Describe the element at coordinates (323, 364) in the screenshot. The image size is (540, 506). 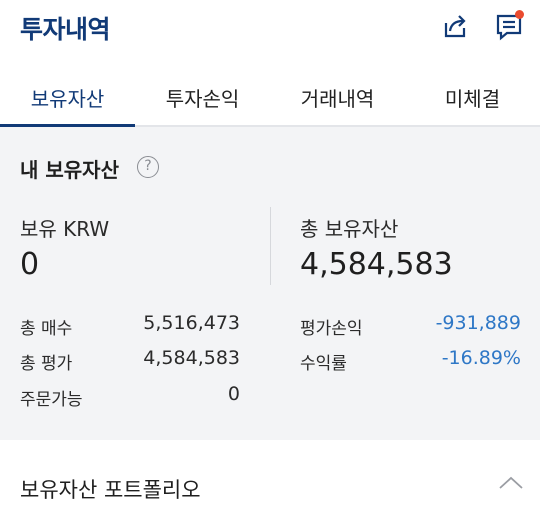
I see `return-rate-label: 수익률` at that location.